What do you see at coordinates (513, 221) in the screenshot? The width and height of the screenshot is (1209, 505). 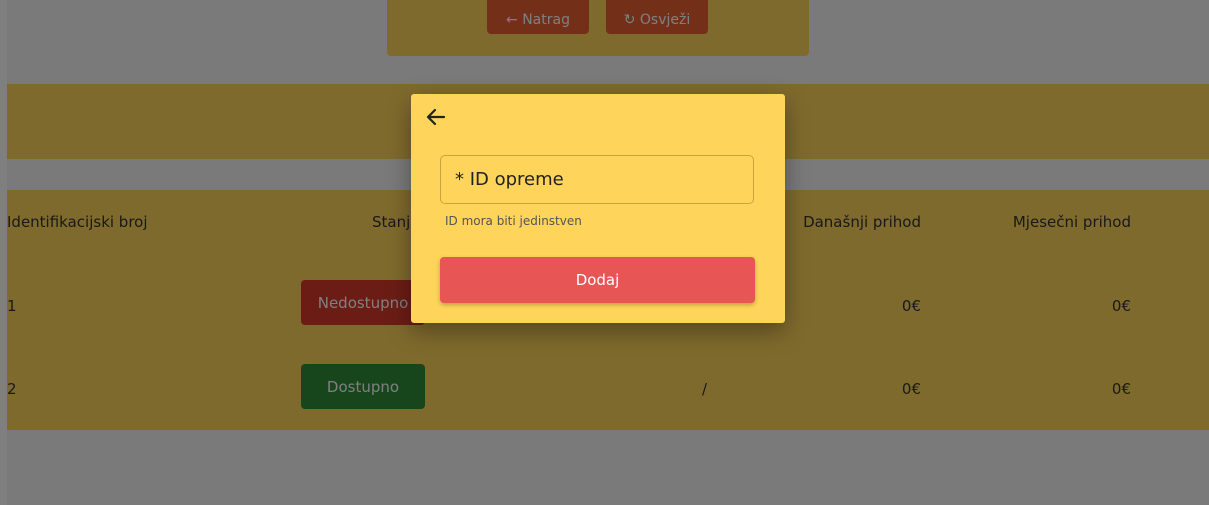 I see `equipment-id-helper-text: ID mora biti jedinstven` at bounding box center [513, 221].